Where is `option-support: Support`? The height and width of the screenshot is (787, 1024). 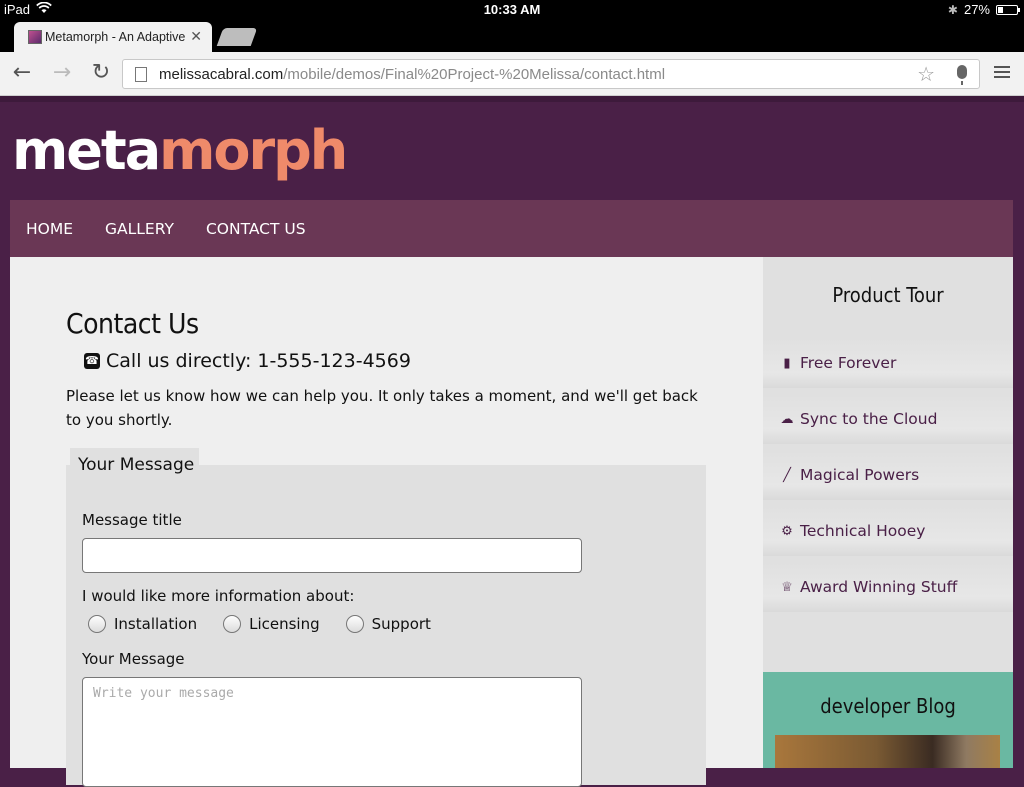 option-support: Support is located at coordinates (388, 624).